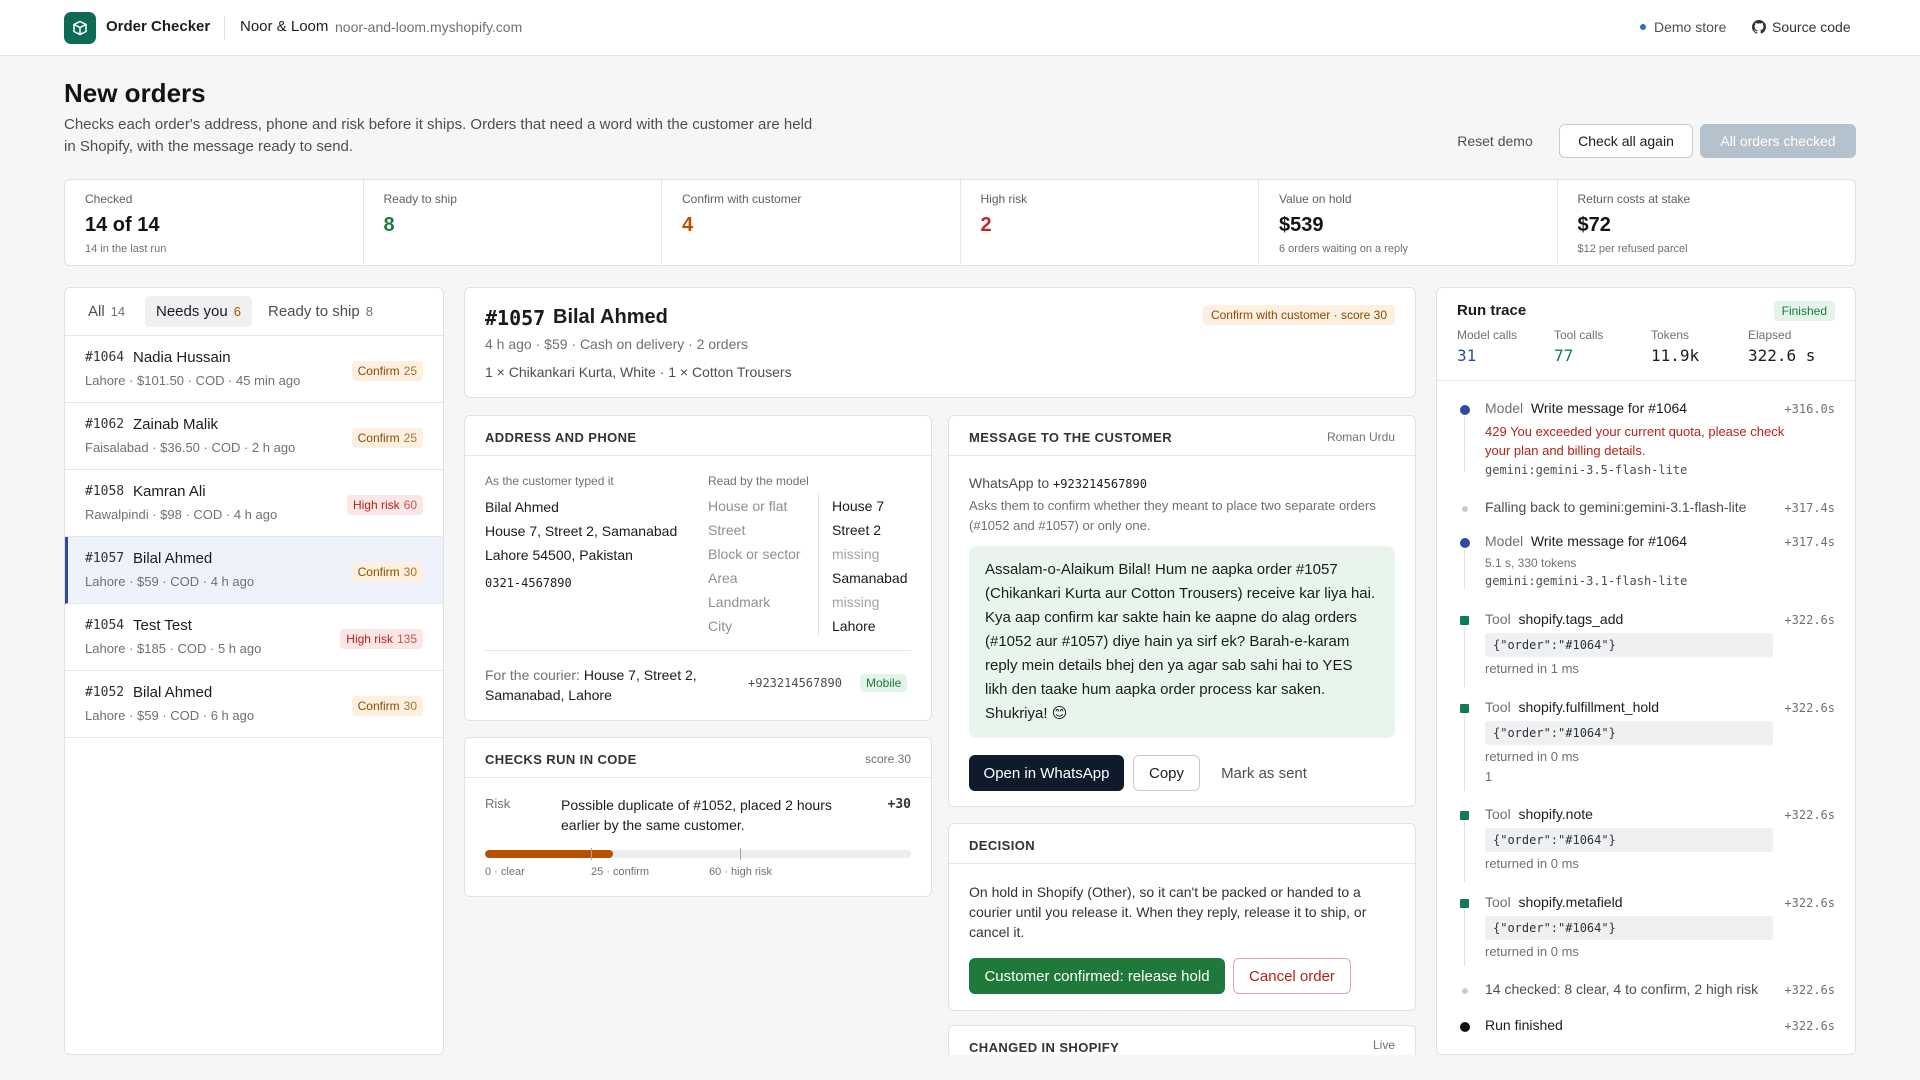 The width and height of the screenshot is (1920, 1080). Describe the element at coordinates (1626, 141) in the screenshot. I see `check-all-again-button: Check all again` at that location.